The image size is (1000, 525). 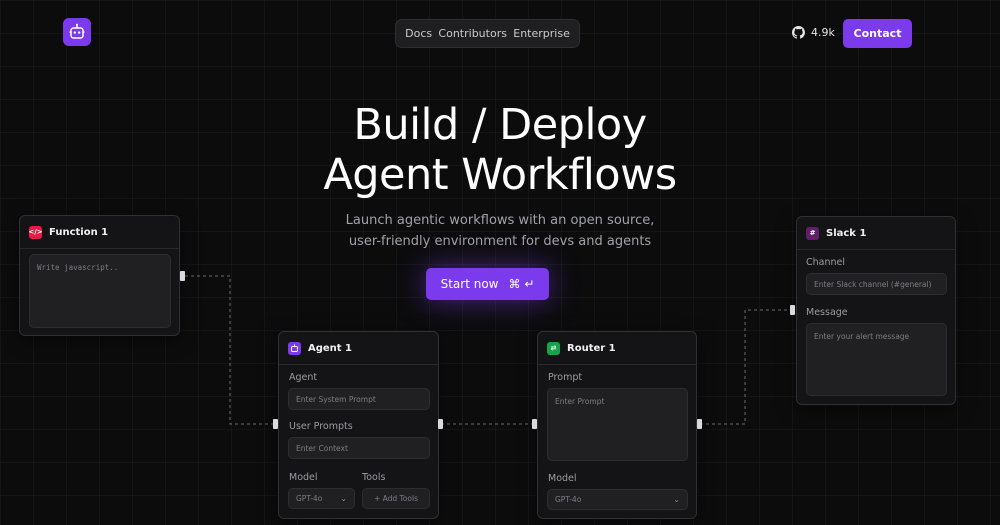 I want to click on slack-input-handle, so click(x=792, y=310).